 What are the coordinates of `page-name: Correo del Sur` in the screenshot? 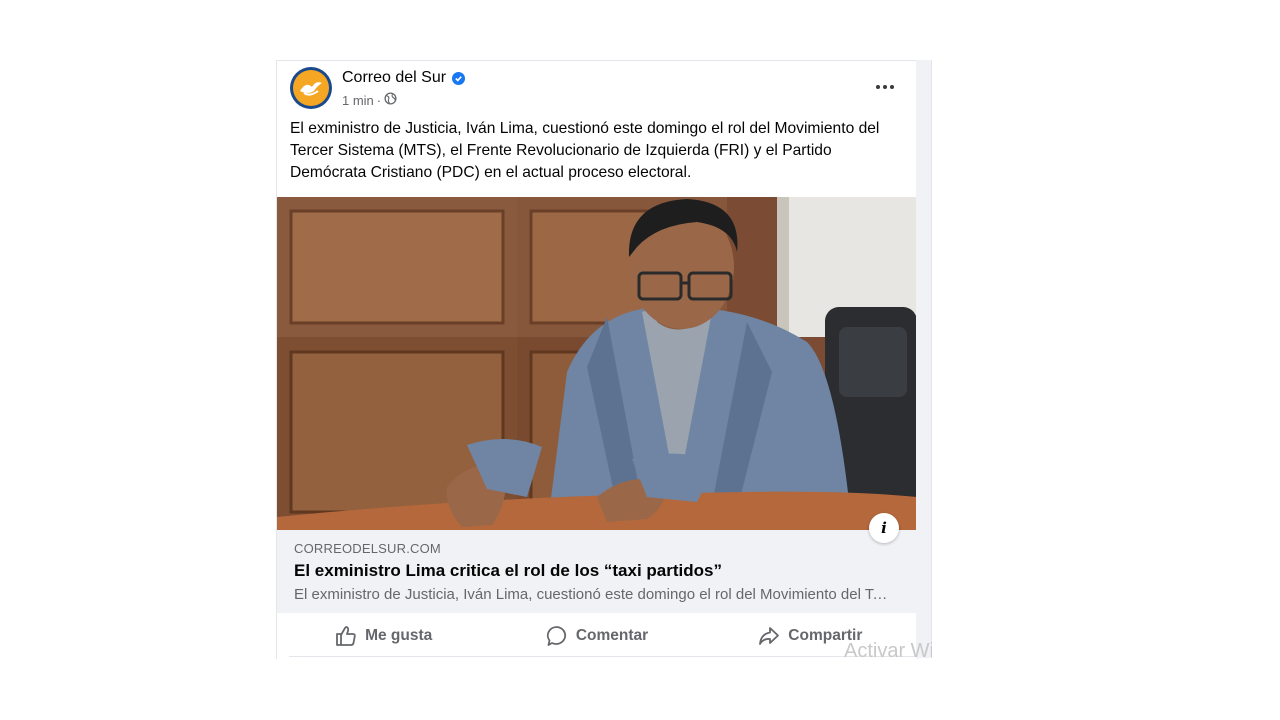 It's located at (404, 78).